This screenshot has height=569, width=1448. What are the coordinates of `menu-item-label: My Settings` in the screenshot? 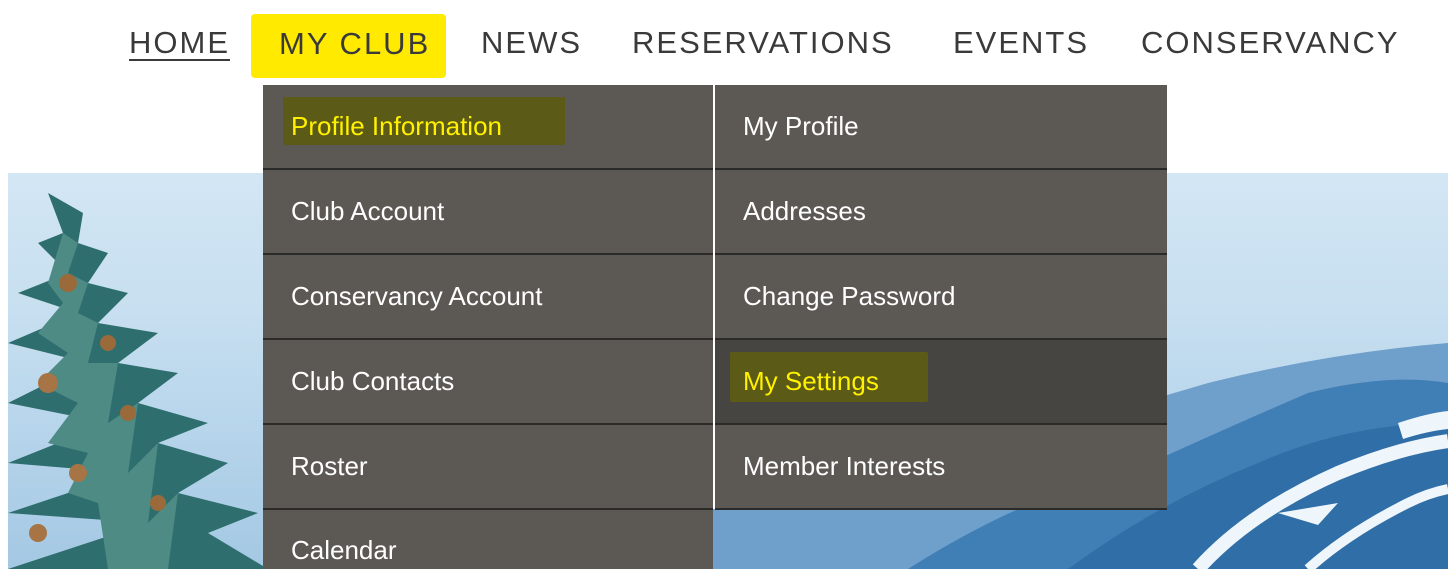 It's located at (811, 381).